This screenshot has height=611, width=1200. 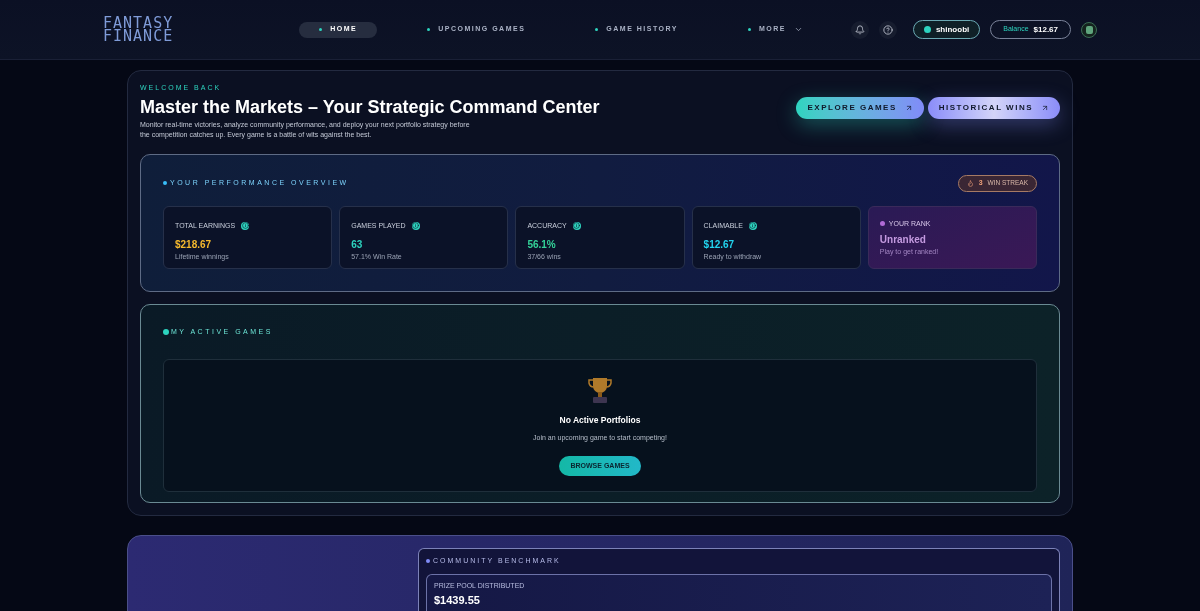 I want to click on balance-value: $12.67, so click(x=1045, y=29).